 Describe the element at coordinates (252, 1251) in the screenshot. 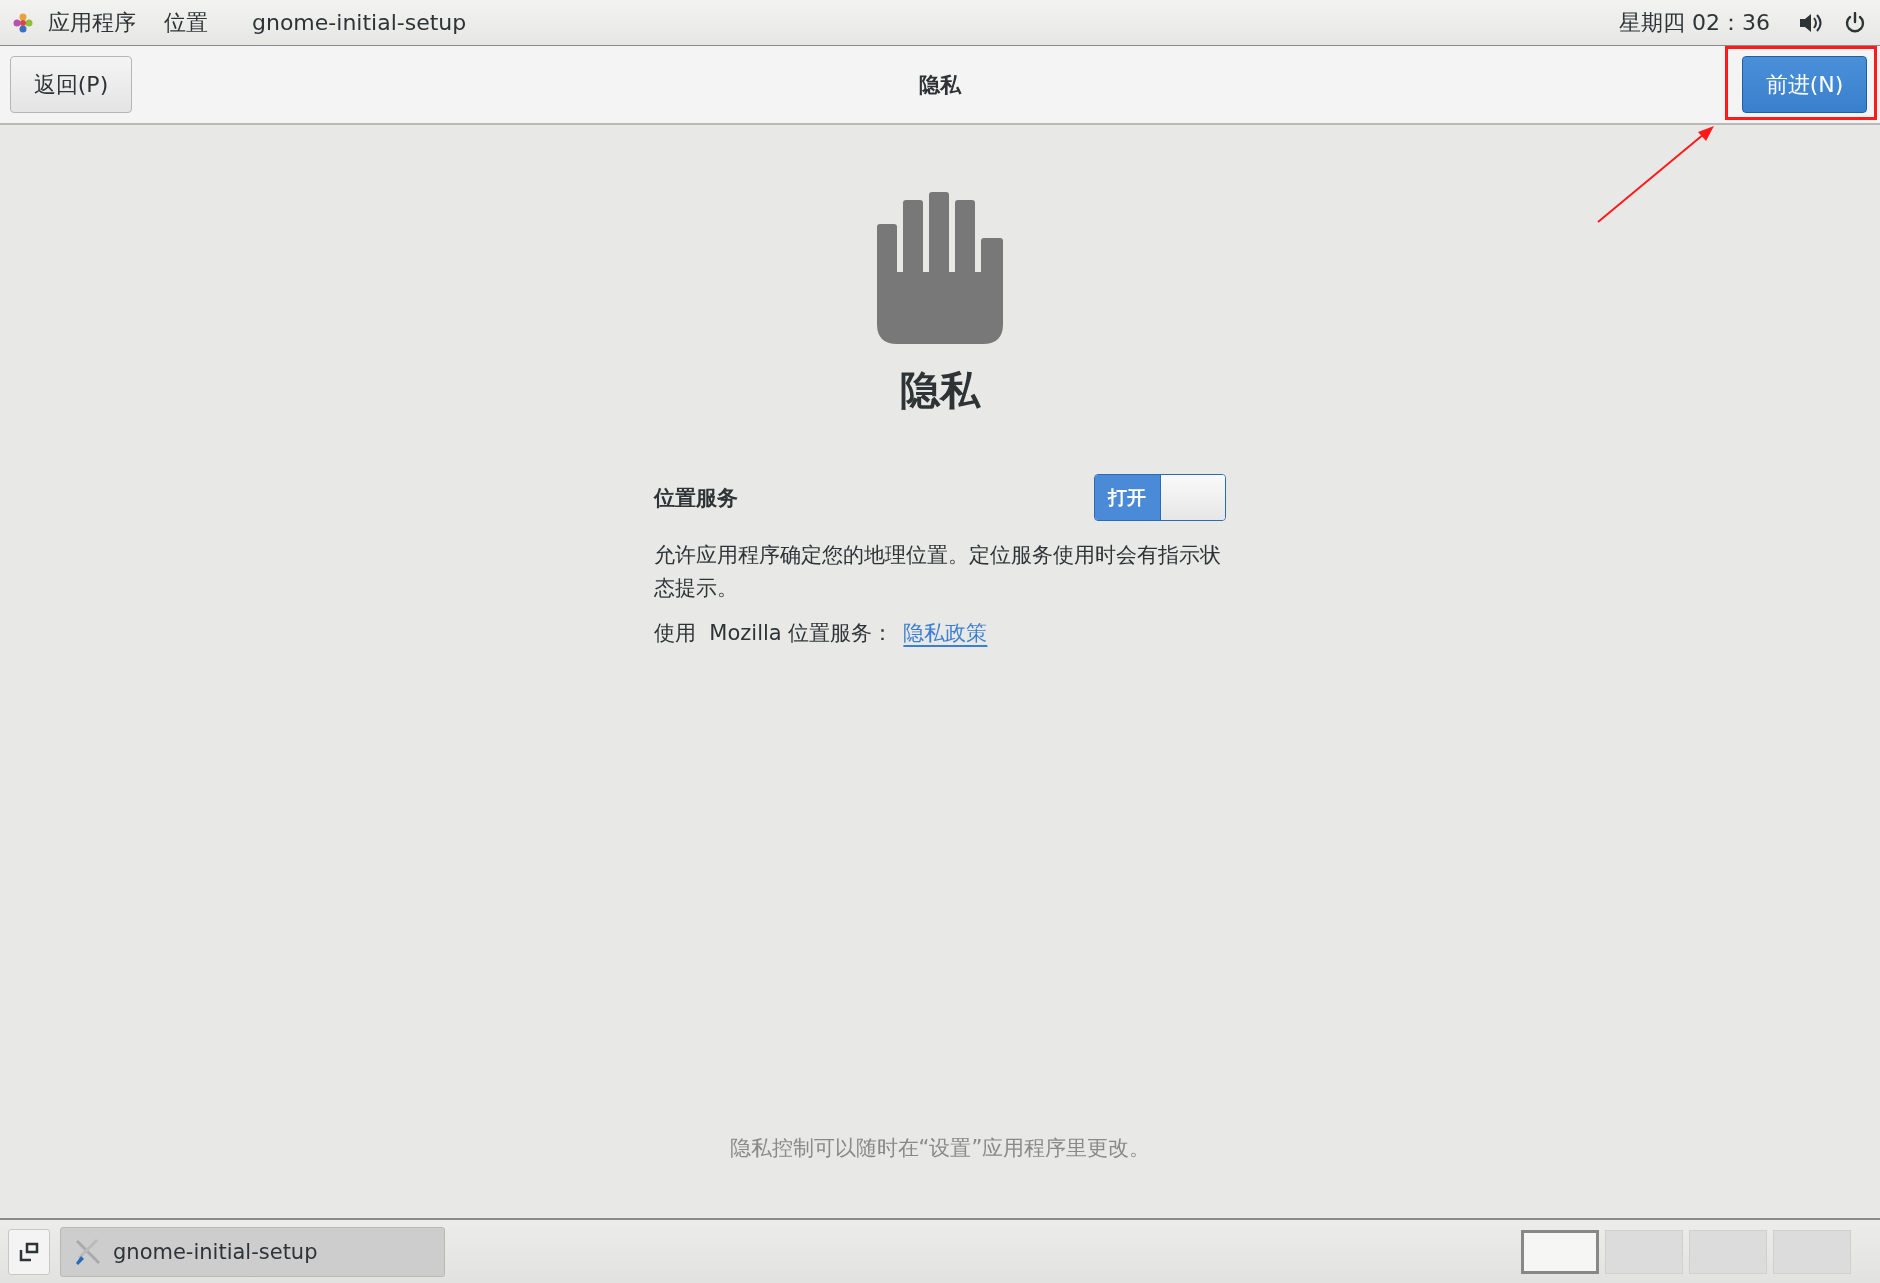

I see `taskbar-window-button: gnome-initial-setup` at that location.